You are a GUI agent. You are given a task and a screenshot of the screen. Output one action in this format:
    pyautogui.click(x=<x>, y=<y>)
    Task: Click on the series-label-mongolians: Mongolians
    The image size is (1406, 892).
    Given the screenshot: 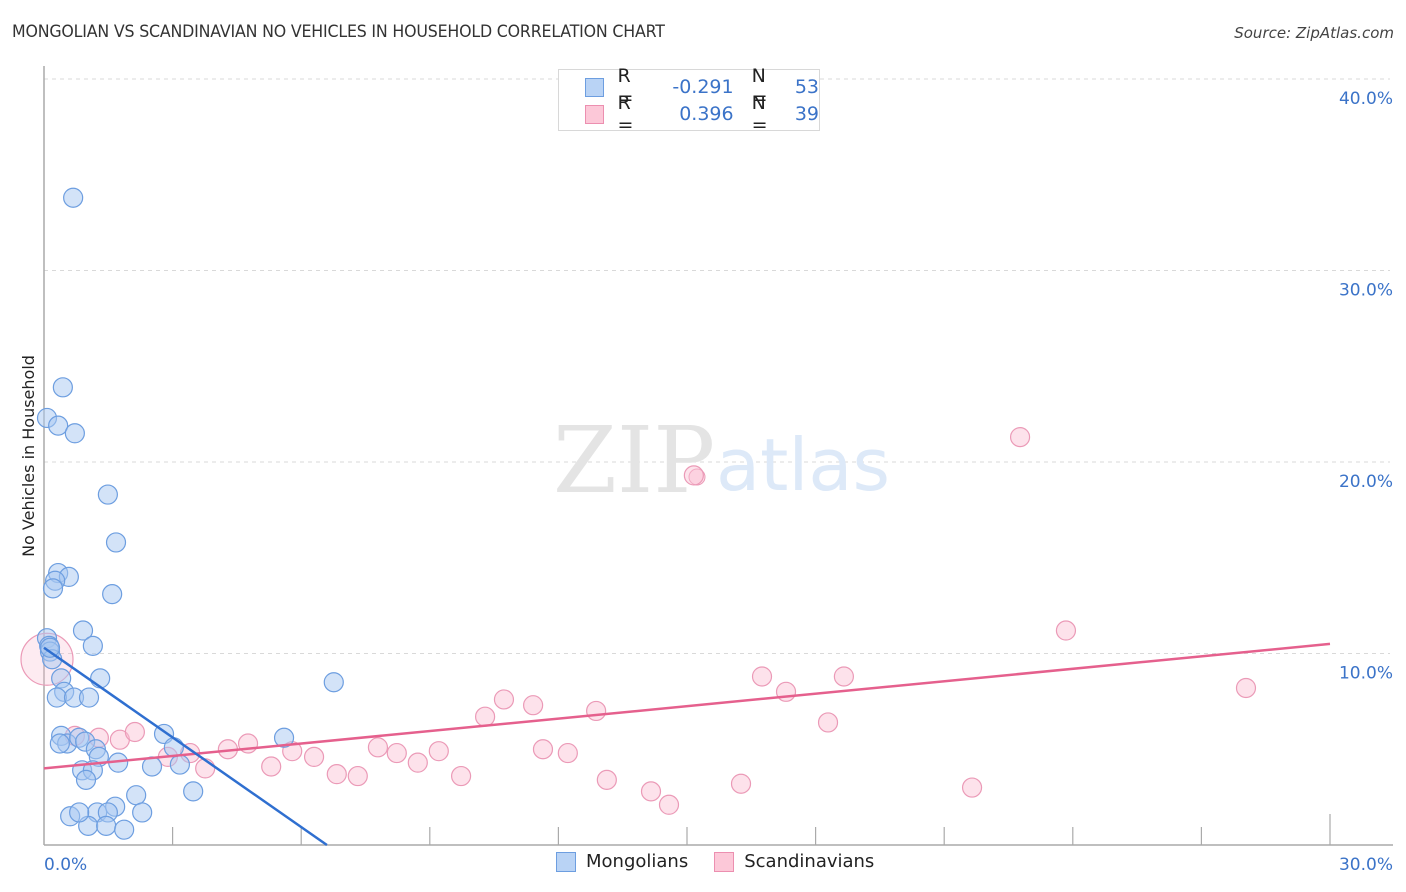 What is the action you would take?
    pyautogui.click(x=637, y=861)
    